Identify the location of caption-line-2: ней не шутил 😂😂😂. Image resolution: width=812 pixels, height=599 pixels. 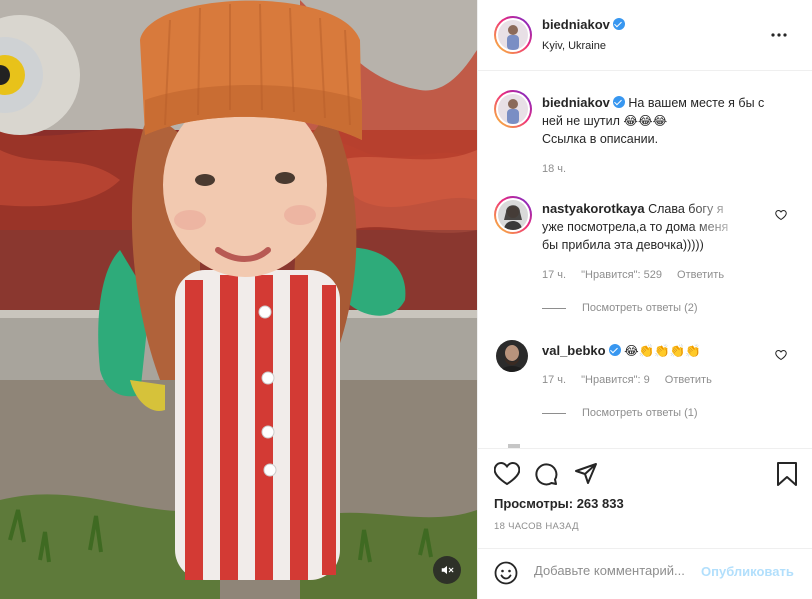
(605, 121).